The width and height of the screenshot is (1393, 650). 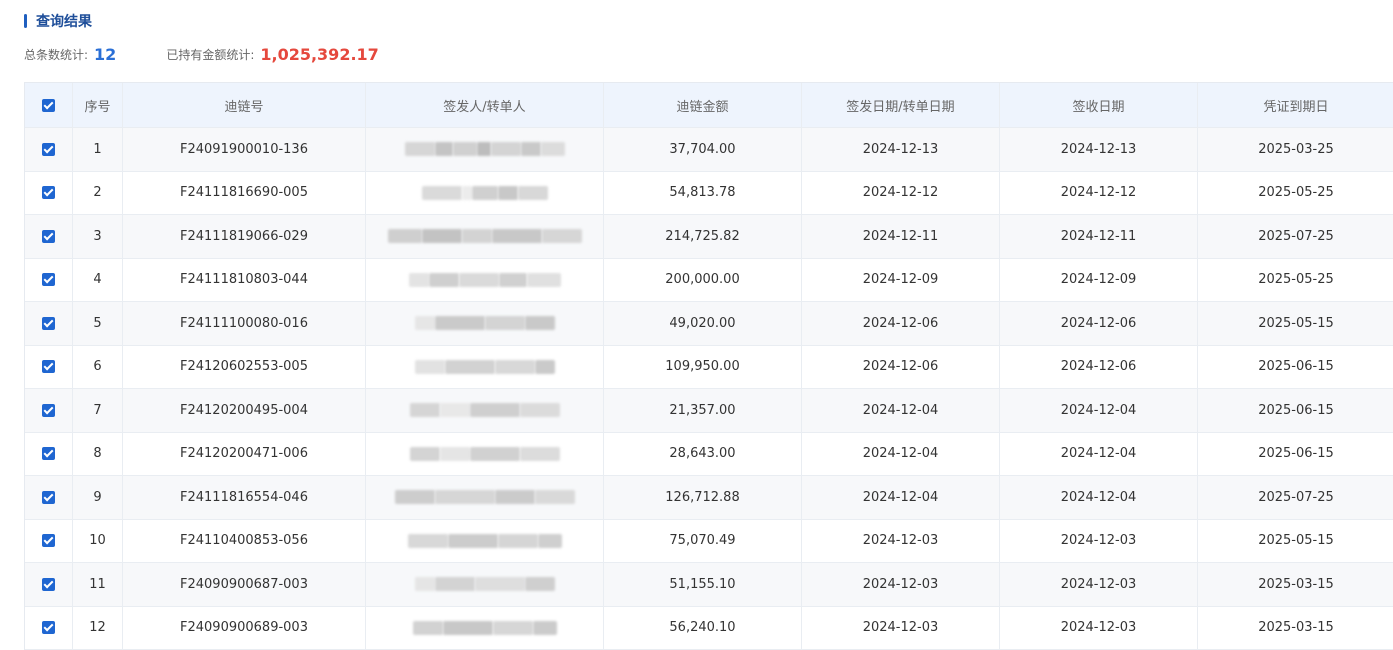 What do you see at coordinates (98, 193) in the screenshot?
I see `row-no: 2` at bounding box center [98, 193].